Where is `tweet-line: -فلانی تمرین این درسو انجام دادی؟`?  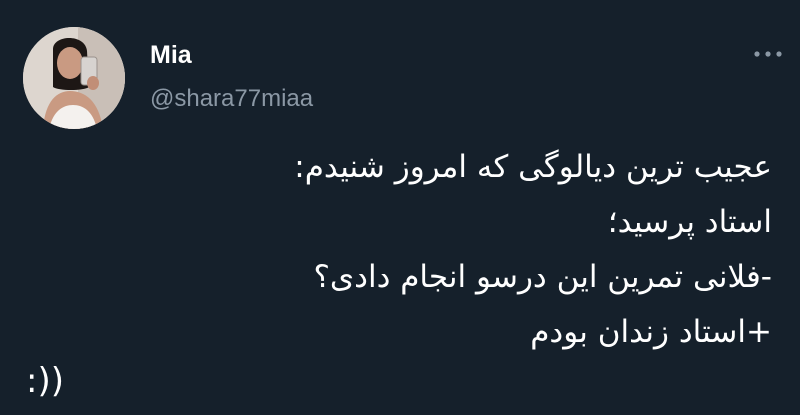
tweet-line: -فلانی تمرین این درسو انجام دادی؟ is located at coordinates (542, 277).